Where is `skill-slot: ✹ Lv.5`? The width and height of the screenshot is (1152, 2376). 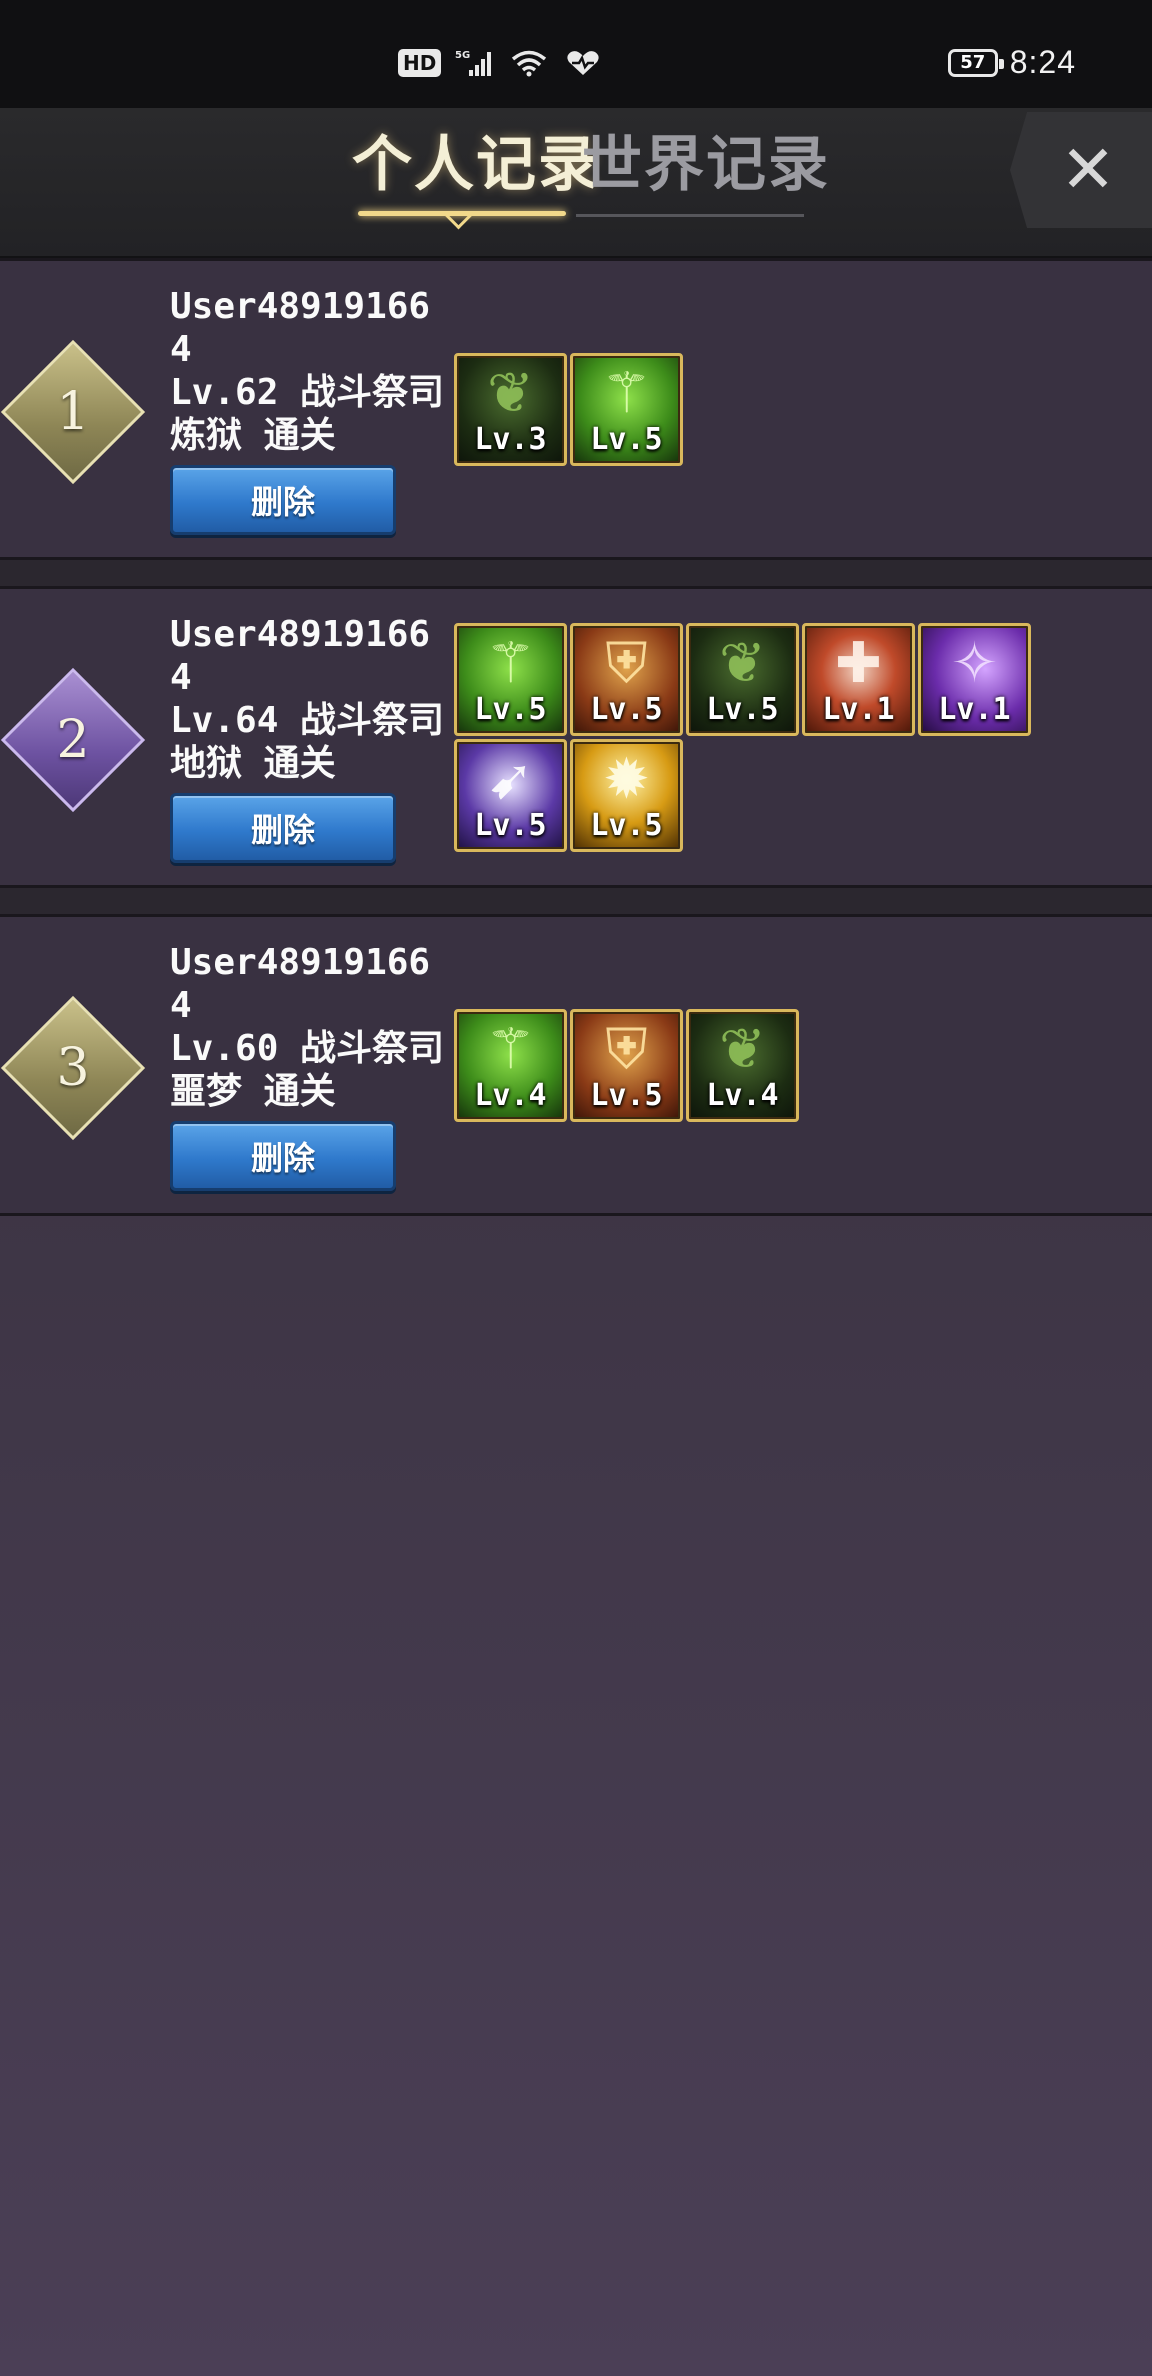
skill-slot: ✹ Lv.5 is located at coordinates (626, 795).